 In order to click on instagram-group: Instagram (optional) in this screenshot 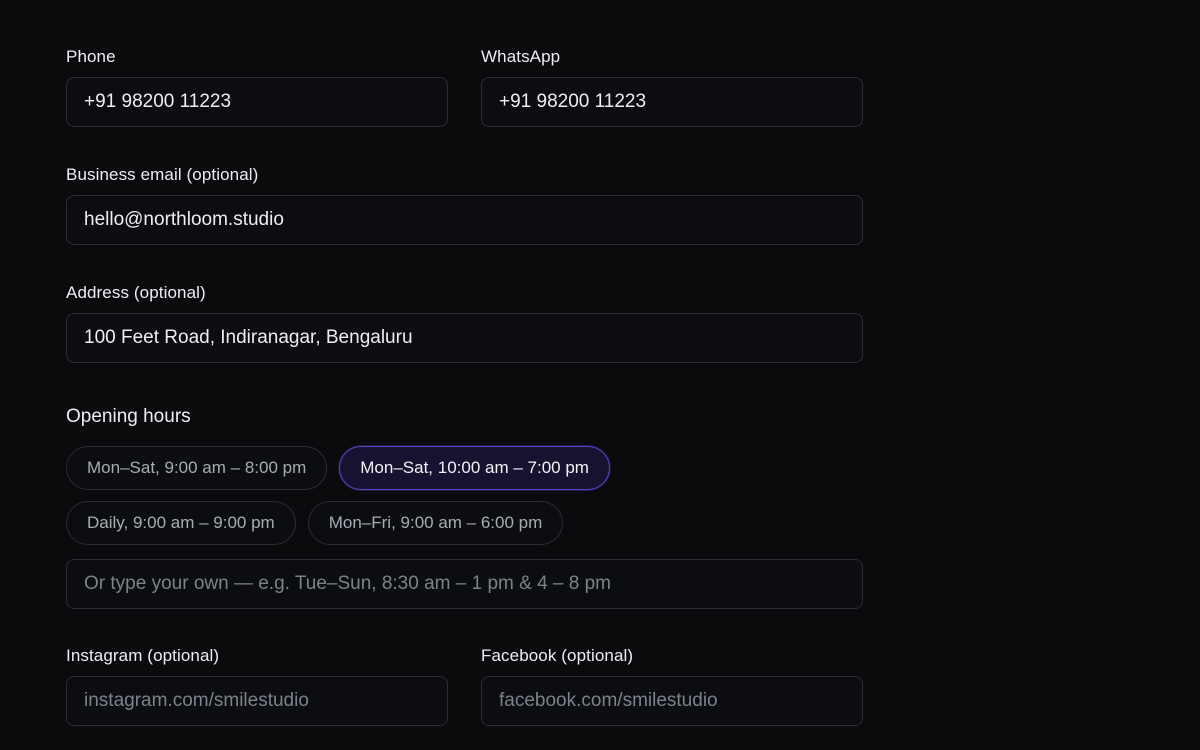, I will do `click(257, 686)`.